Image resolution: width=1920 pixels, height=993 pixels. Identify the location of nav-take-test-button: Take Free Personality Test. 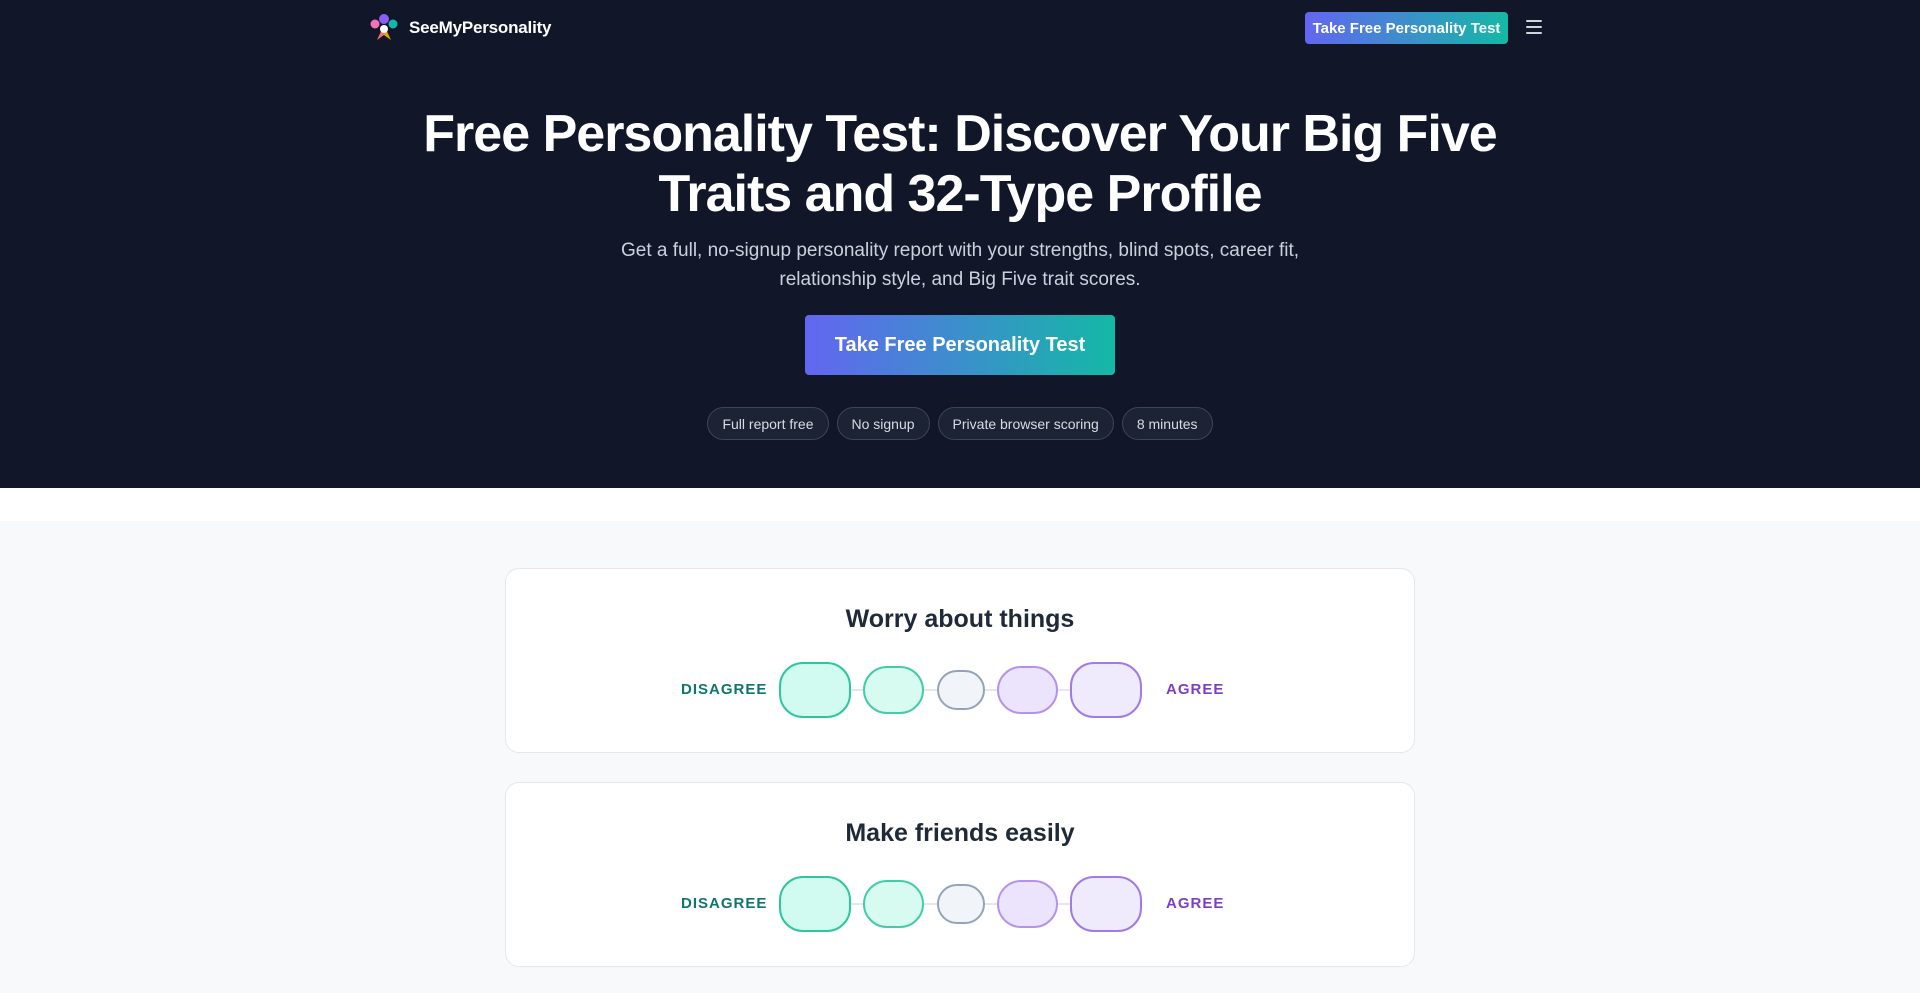
(1406, 28).